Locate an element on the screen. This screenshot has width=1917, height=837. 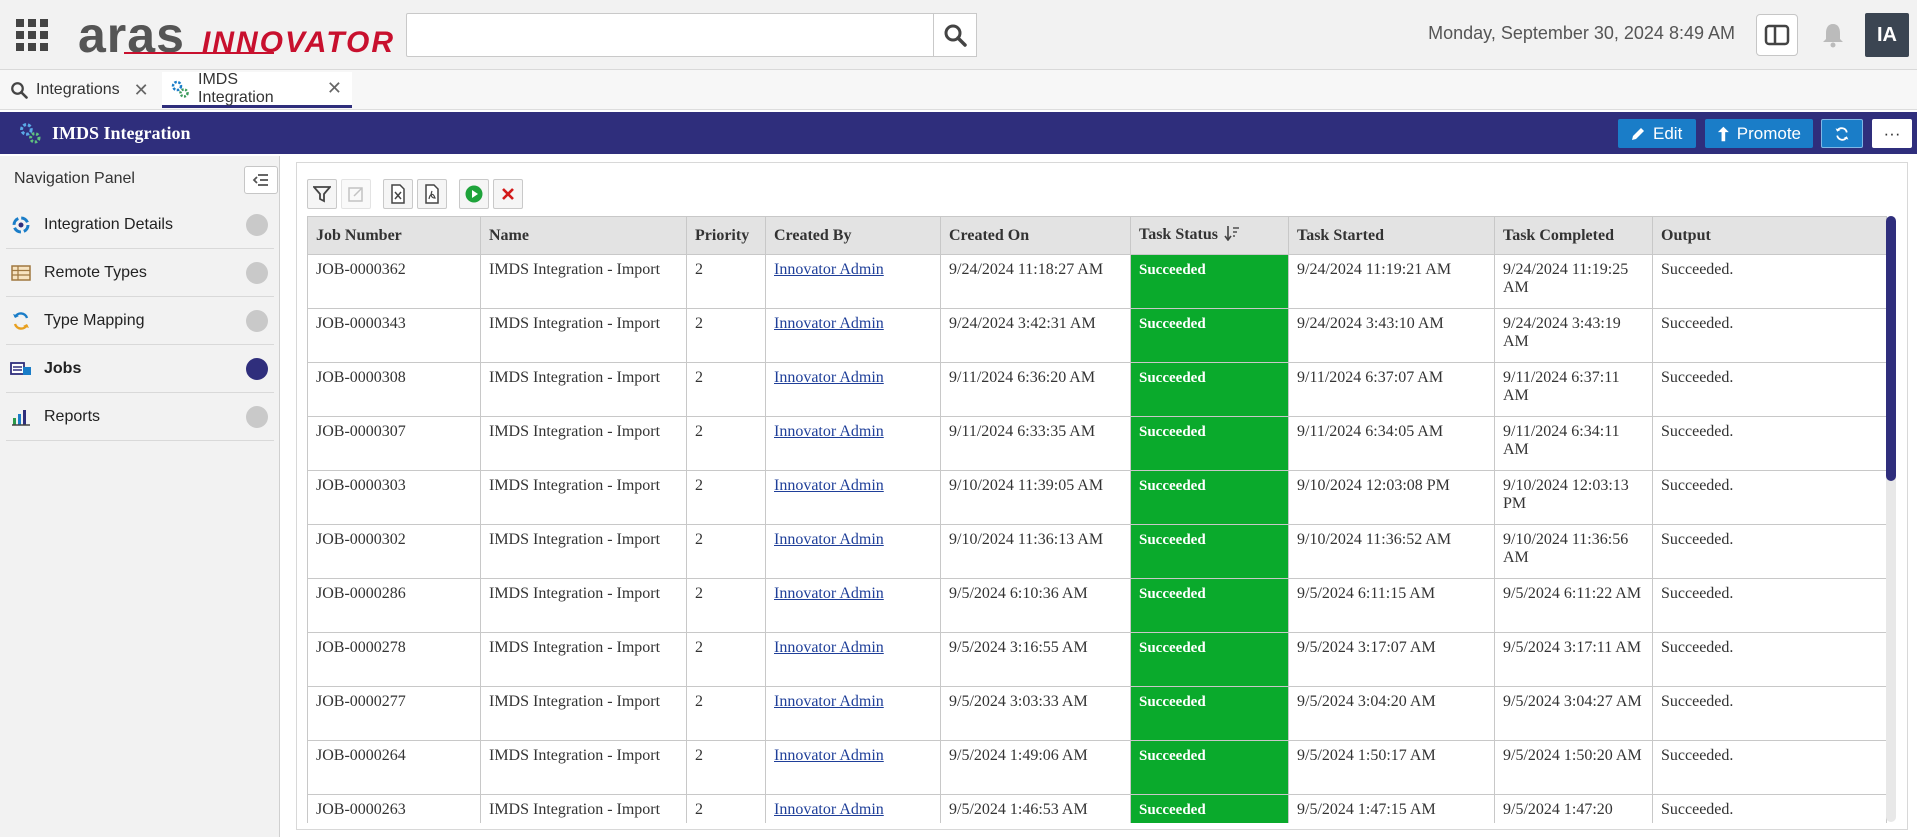
column-header: Created By is located at coordinates (853, 235).